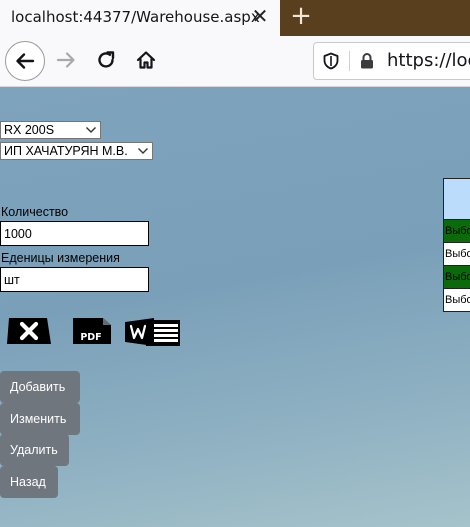 The image size is (470, 527). What do you see at coordinates (349, 61) in the screenshot?
I see `url-separator` at bounding box center [349, 61].